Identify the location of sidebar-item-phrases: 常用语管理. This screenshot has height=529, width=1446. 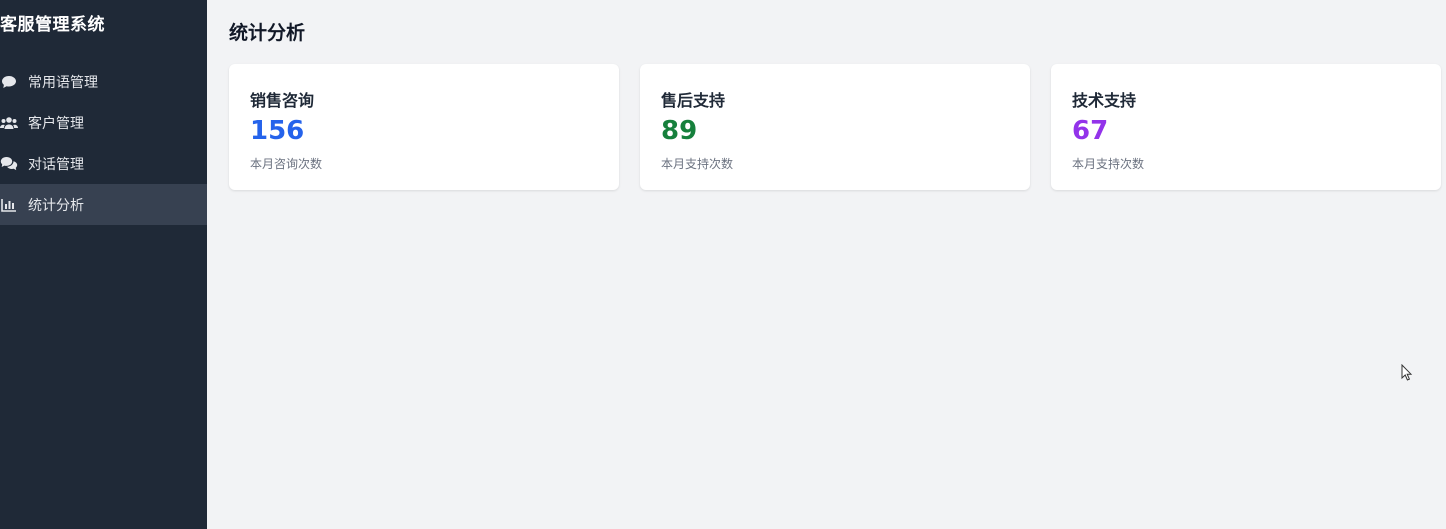
(103, 81).